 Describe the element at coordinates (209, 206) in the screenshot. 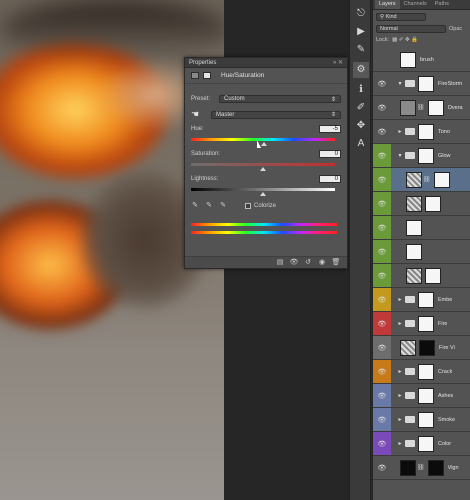

I see `eyedropper-add-icon: ✎` at that location.